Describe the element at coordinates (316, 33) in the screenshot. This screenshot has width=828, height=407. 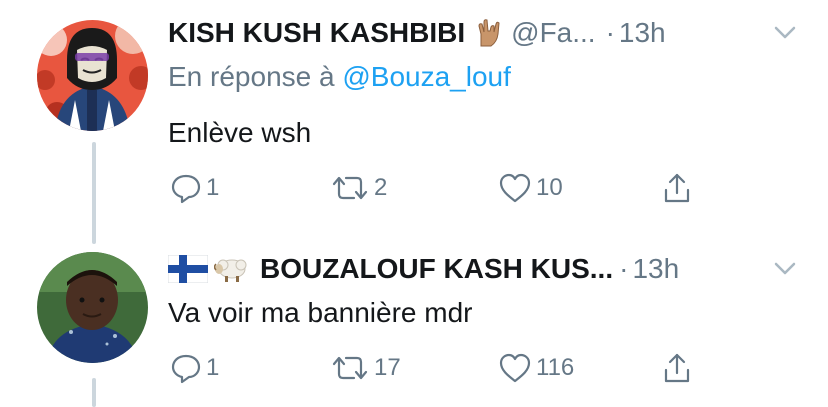
I see `display-name: KISH KUSH KASHBIBI` at that location.